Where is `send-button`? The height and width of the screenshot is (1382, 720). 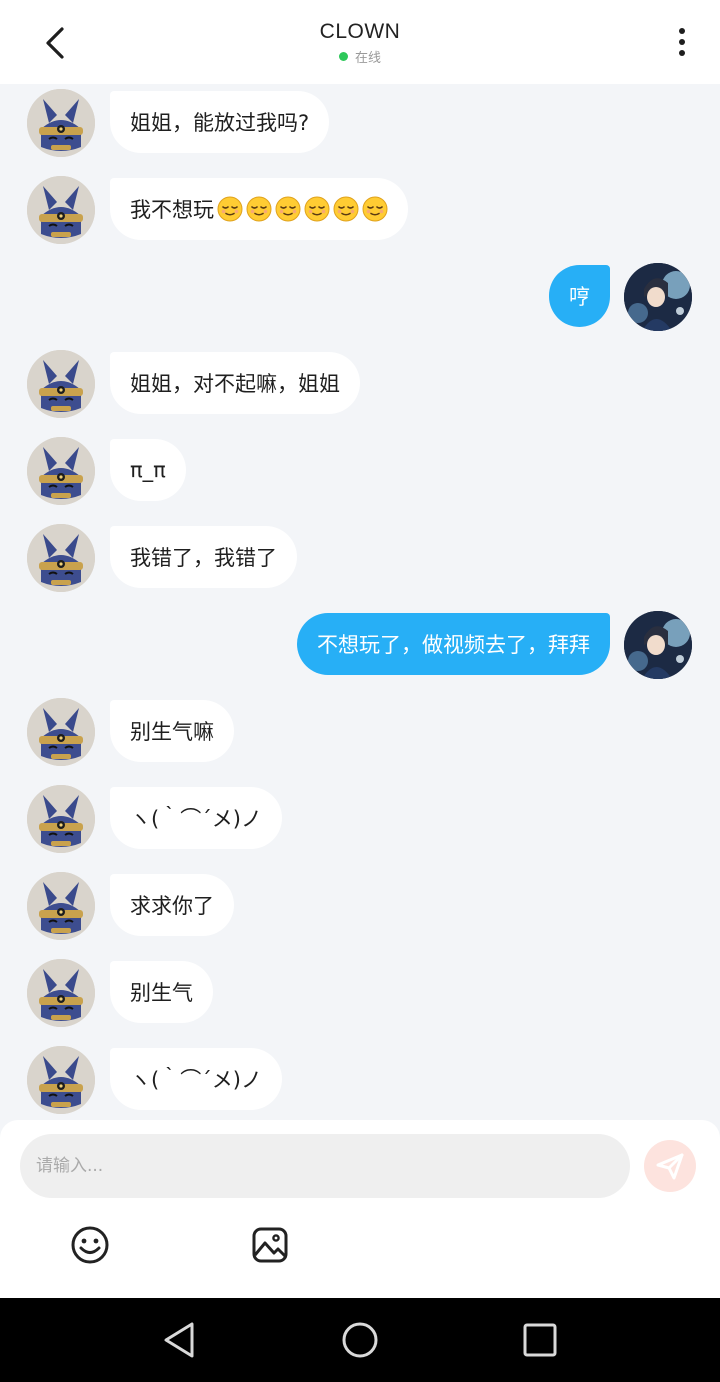 send-button is located at coordinates (670, 1166).